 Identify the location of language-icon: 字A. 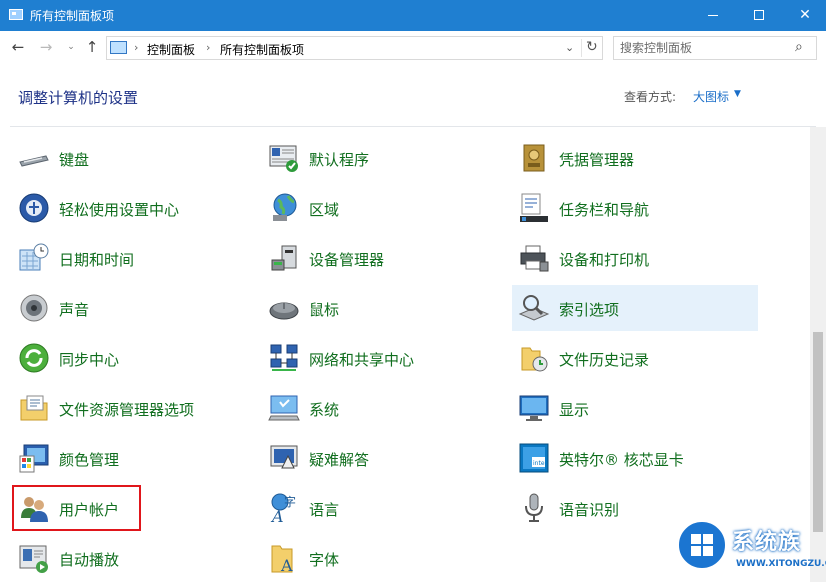
(284, 508).